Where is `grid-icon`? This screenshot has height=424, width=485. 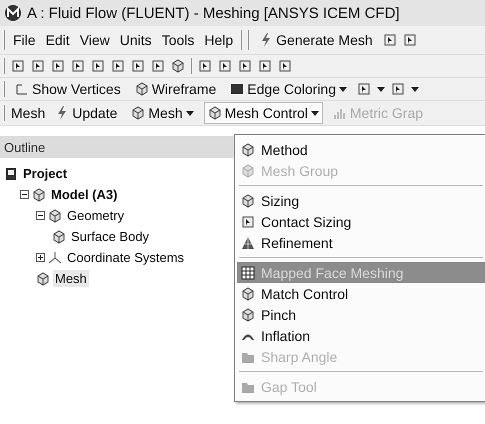
grid-icon is located at coordinates (248, 273).